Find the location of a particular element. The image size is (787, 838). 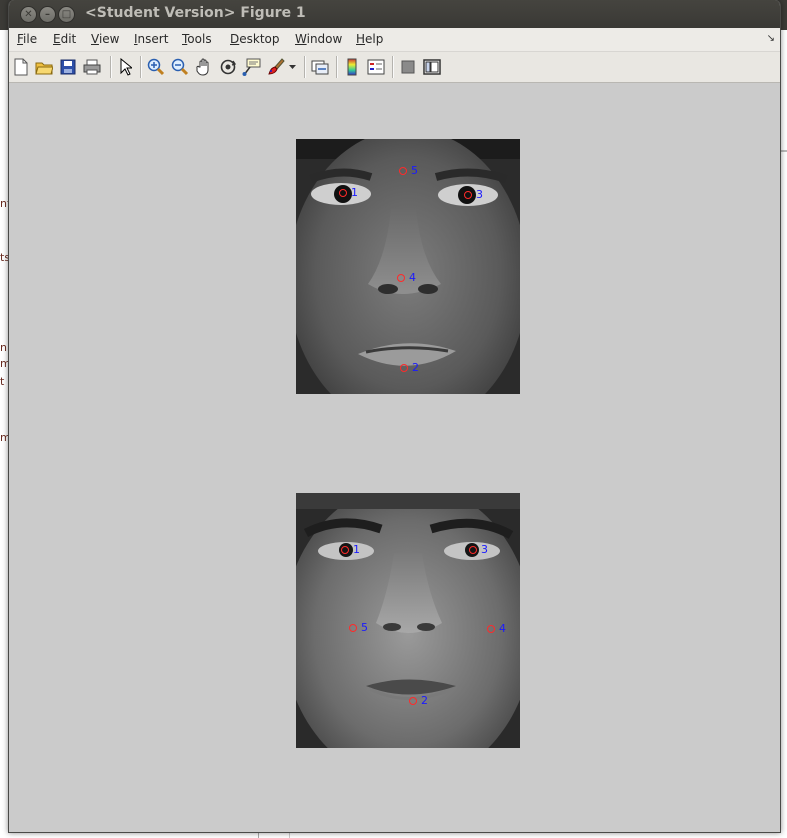

menu-mnemonic: E is located at coordinates (57, 39).